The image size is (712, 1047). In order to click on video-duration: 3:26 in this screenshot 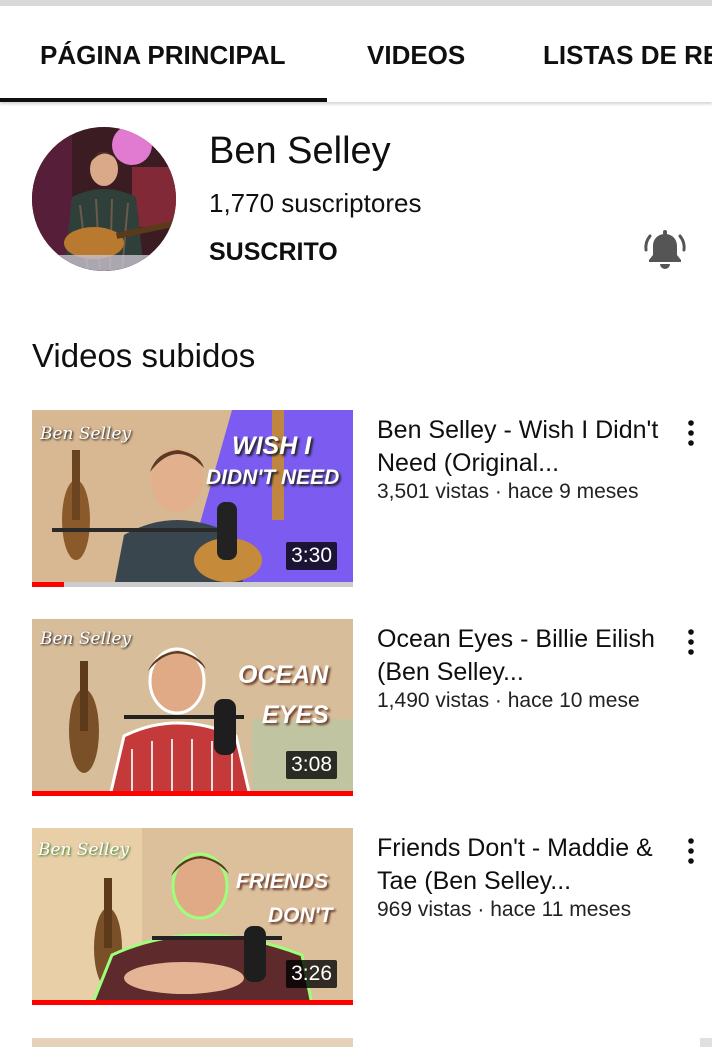, I will do `click(311, 974)`.